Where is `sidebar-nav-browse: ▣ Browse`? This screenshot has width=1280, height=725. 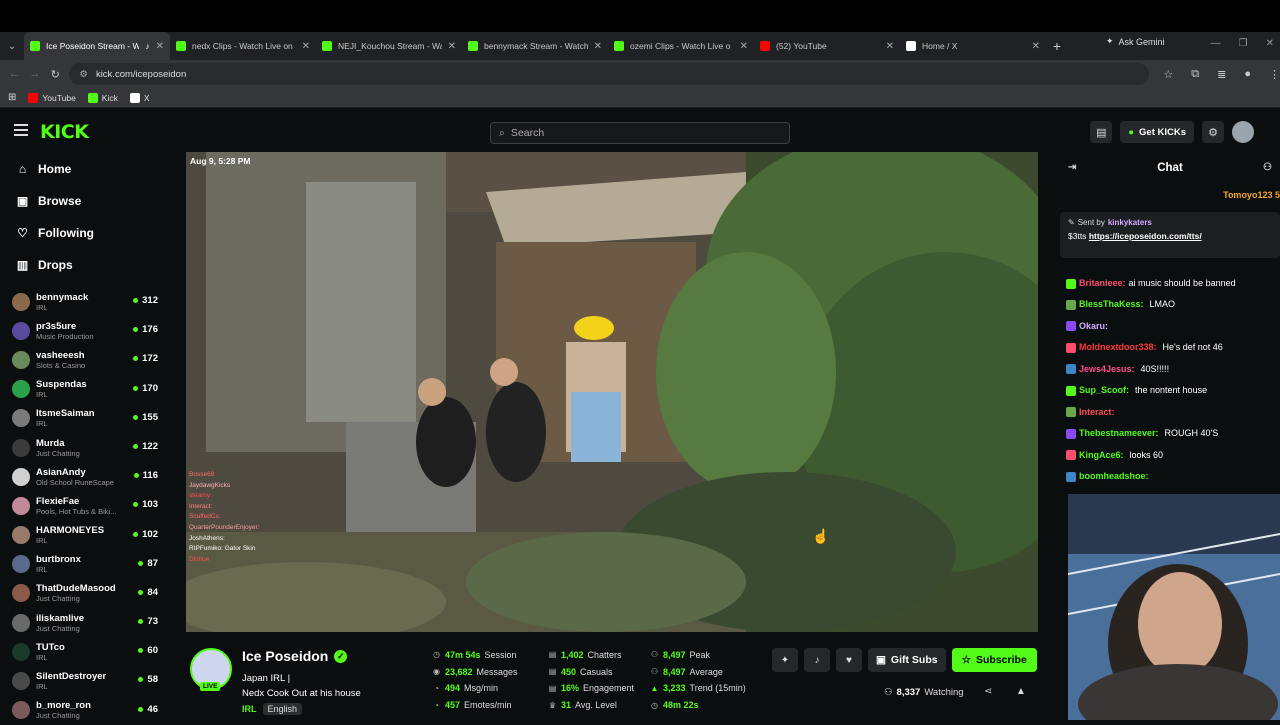
sidebar-nav-browse: ▣ Browse is located at coordinates (86, 201).